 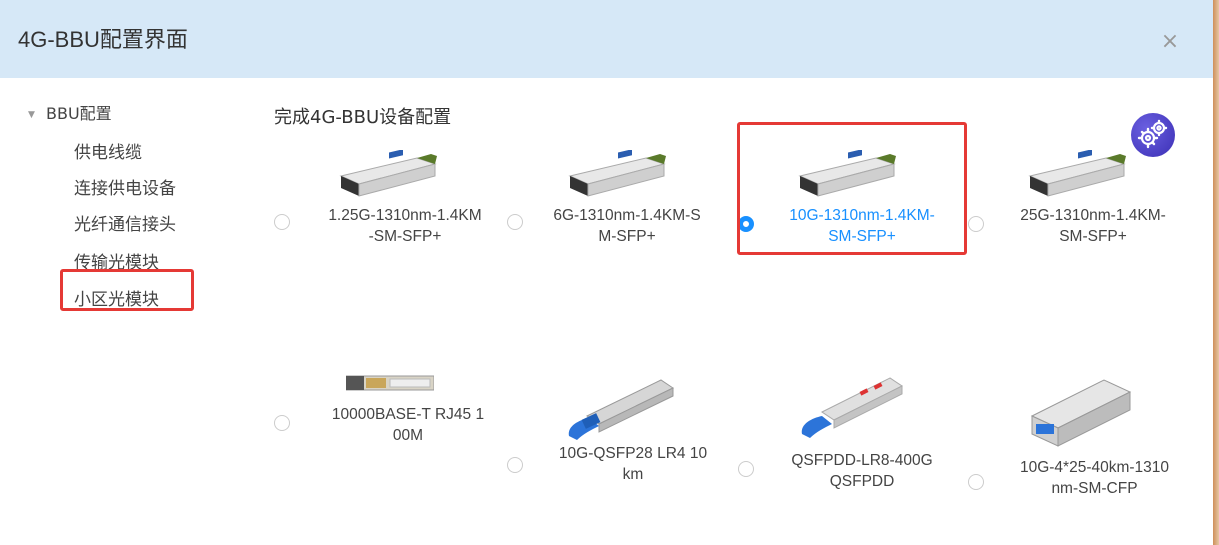 What do you see at coordinates (125, 222) in the screenshot?
I see `tree-item-fiber-connector: 光纤通信接头` at bounding box center [125, 222].